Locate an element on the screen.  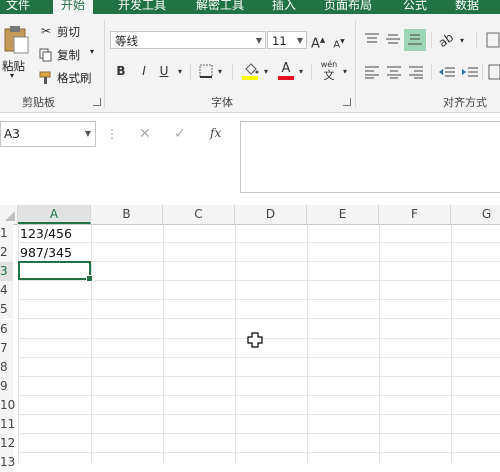
name-box: A3 ▼ is located at coordinates (48, 134).